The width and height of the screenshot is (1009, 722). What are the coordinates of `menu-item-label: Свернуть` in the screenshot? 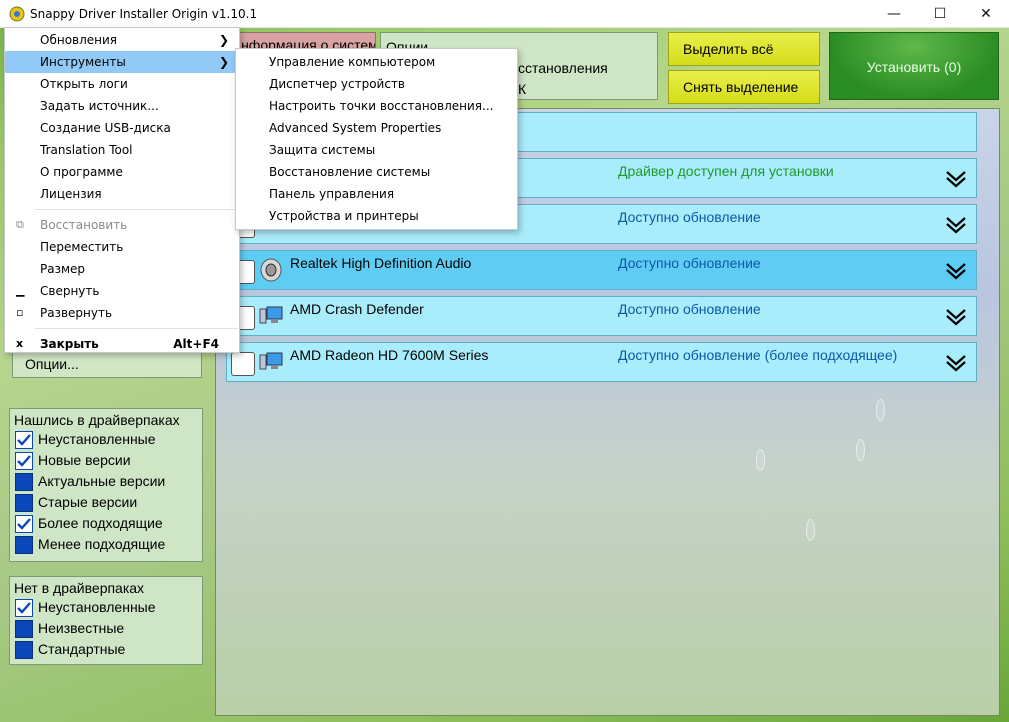 It's located at (70, 291).